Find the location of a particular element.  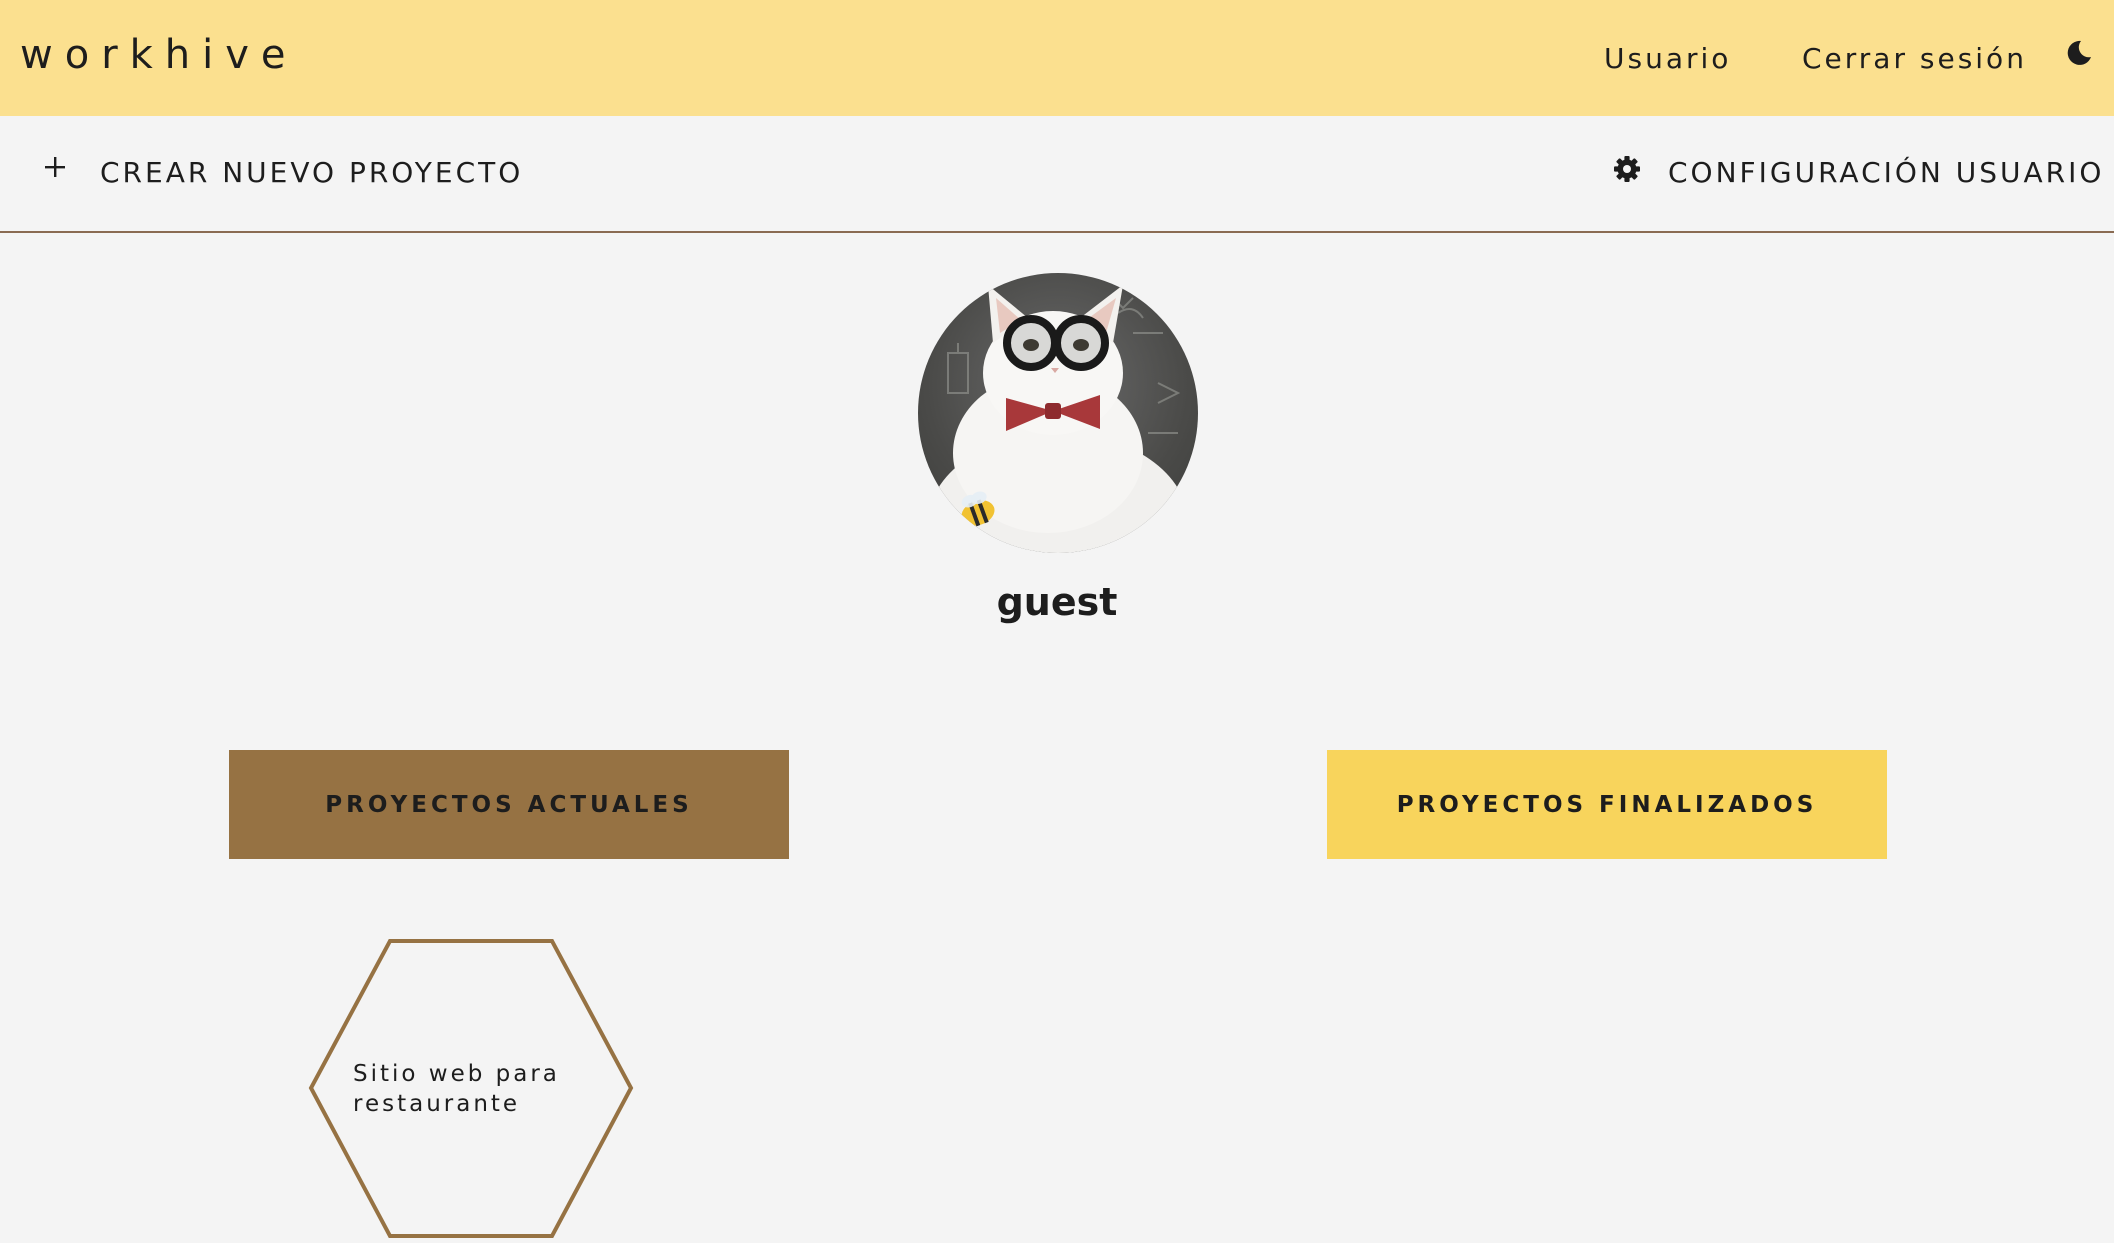

logout-link: Cerrar sesión is located at coordinates (1914, 58).